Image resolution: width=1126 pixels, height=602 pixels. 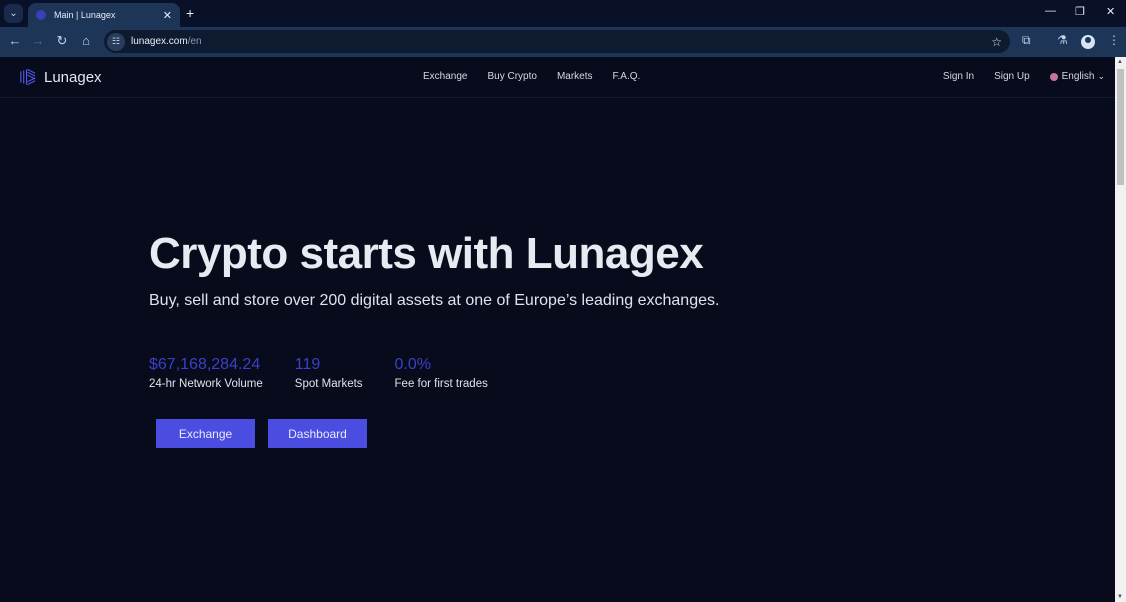 What do you see at coordinates (1012, 76) in the screenshot?
I see `sign-up-link: Sign Up` at bounding box center [1012, 76].